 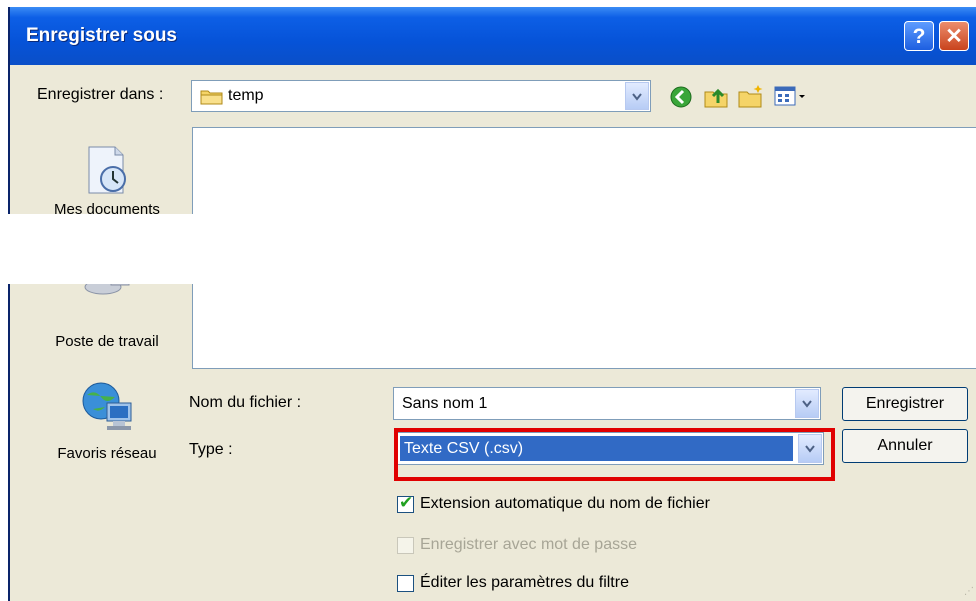 What do you see at coordinates (919, 36) in the screenshot?
I see `help-button: ?` at bounding box center [919, 36].